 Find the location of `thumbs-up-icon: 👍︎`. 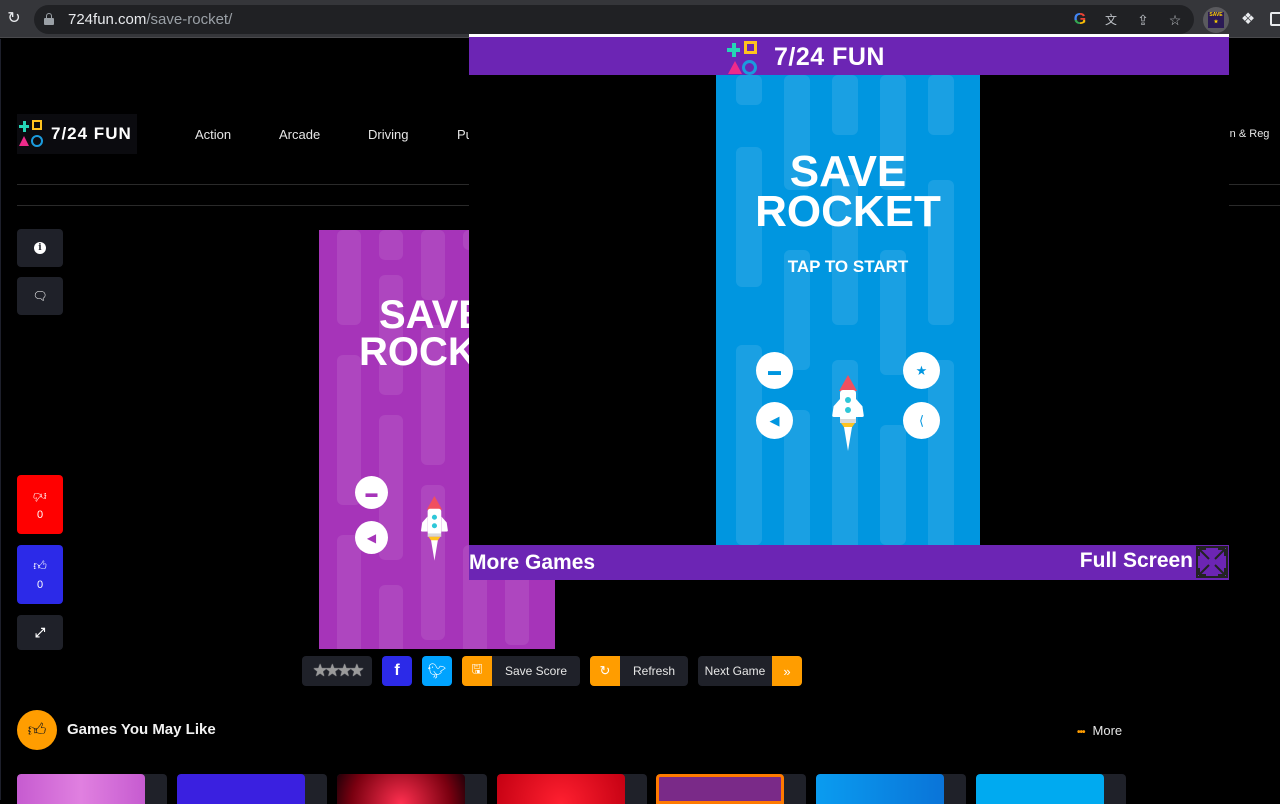

thumbs-up-icon: 👍︎ is located at coordinates (40, 565).